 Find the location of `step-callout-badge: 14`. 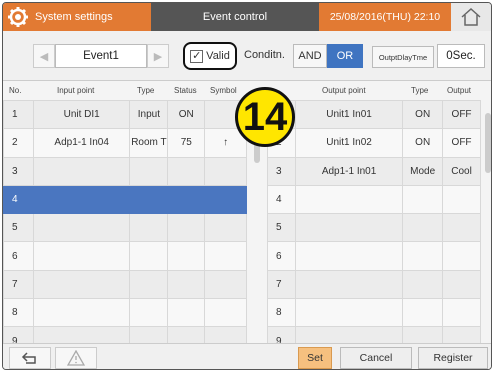

step-callout-badge: 14 is located at coordinates (265, 117).